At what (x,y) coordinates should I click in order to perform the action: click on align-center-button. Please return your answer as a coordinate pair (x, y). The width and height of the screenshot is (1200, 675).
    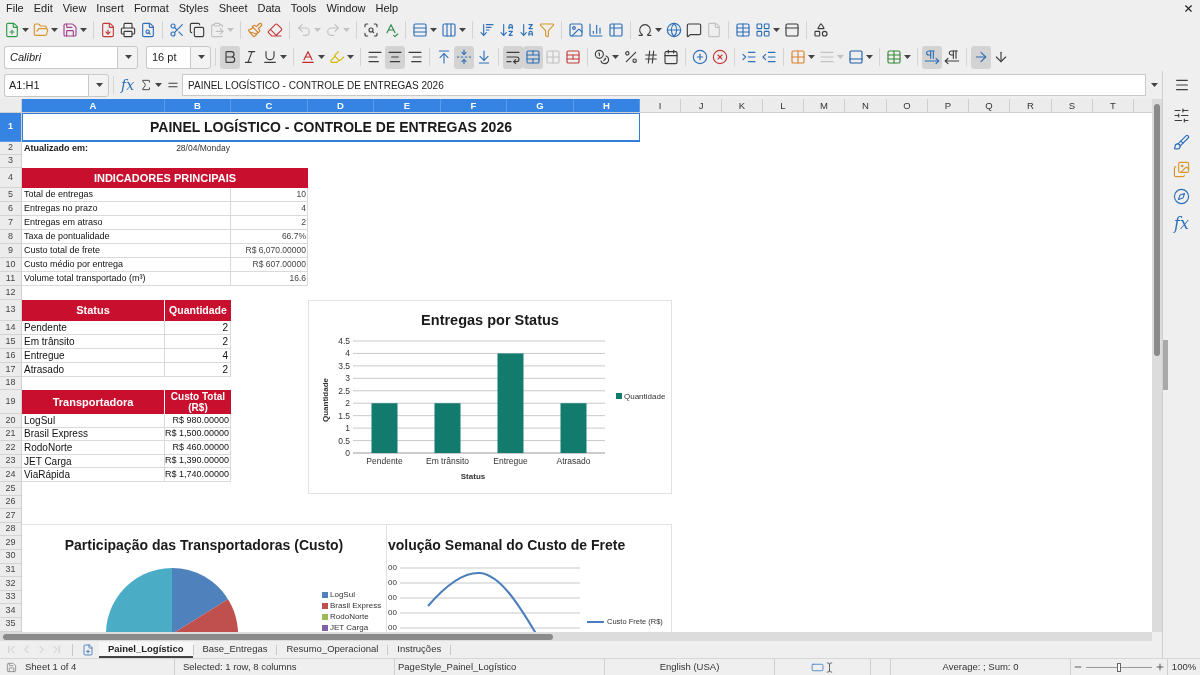
    Looking at the image, I should click on (395, 57).